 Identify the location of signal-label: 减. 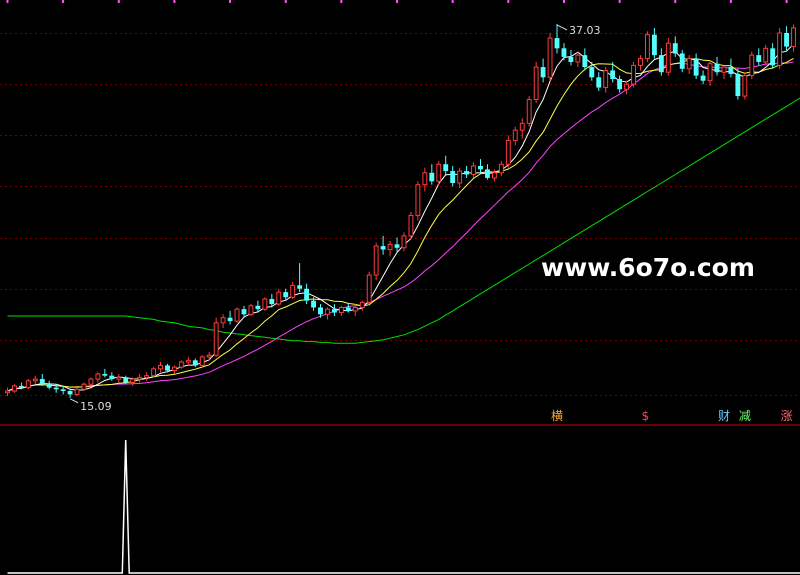
(745, 416).